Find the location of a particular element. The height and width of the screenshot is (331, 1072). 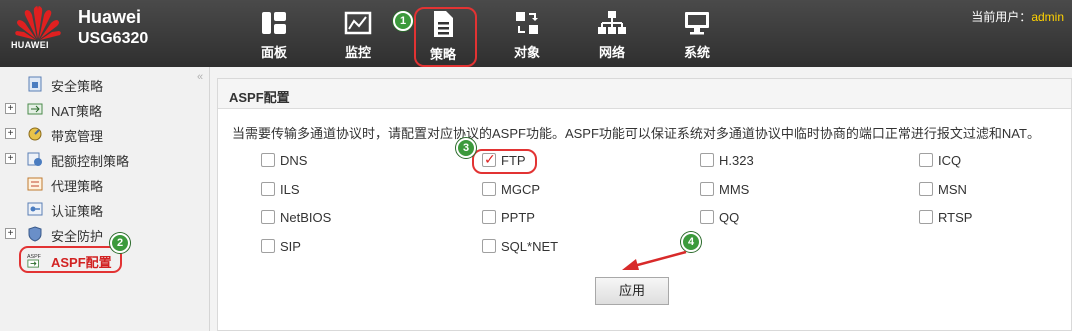

monitor-chart-icon is located at coordinates (358, 23).